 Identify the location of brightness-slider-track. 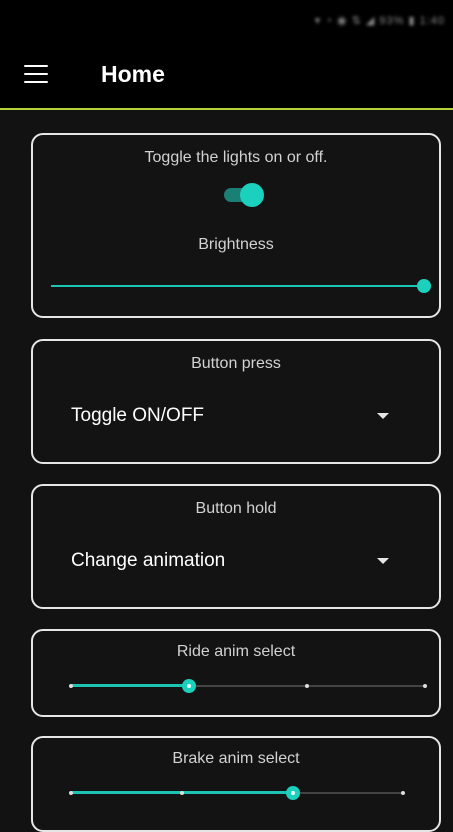
(238, 286).